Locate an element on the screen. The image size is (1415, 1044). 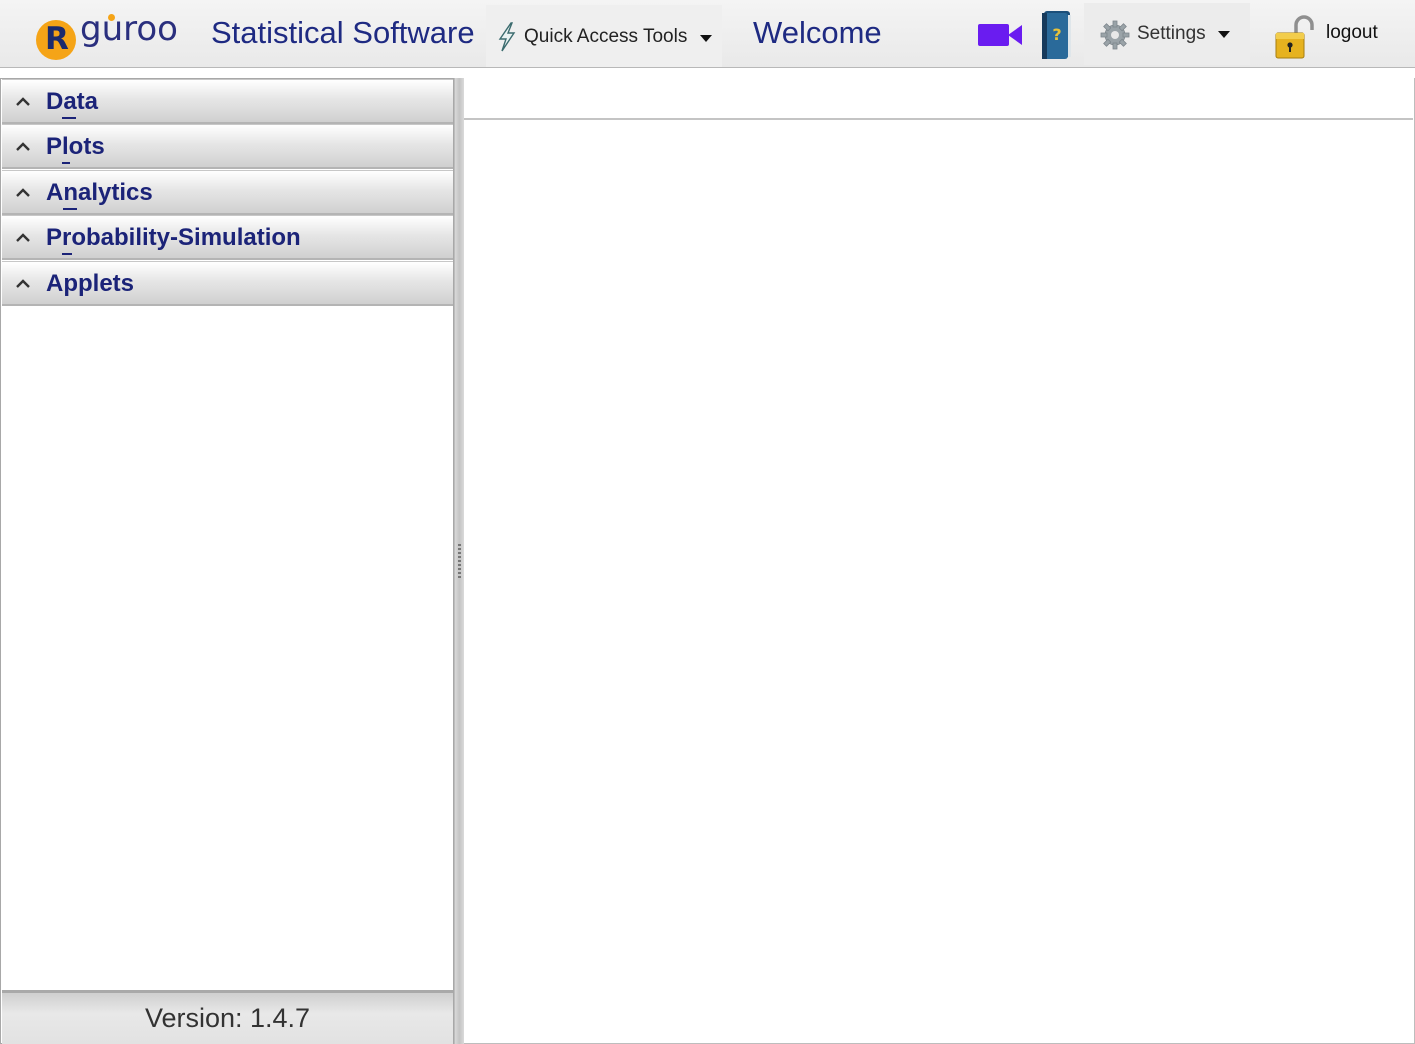
version-bar: Version: 1.4.7 is located at coordinates (227, 1017).